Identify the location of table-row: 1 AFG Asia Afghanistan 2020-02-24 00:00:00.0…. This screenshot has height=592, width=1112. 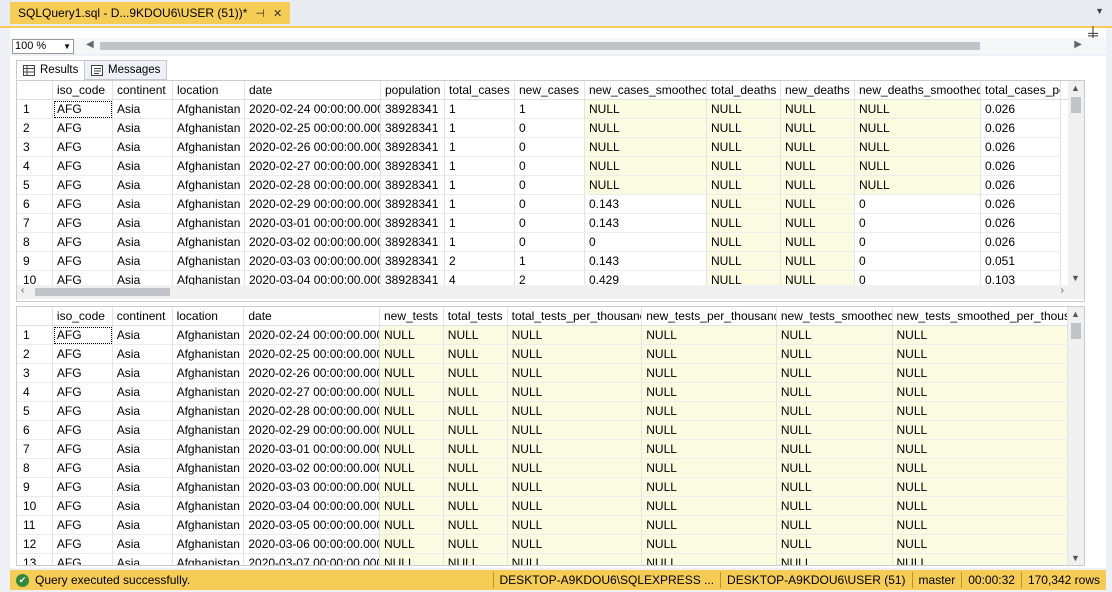
(542, 335).